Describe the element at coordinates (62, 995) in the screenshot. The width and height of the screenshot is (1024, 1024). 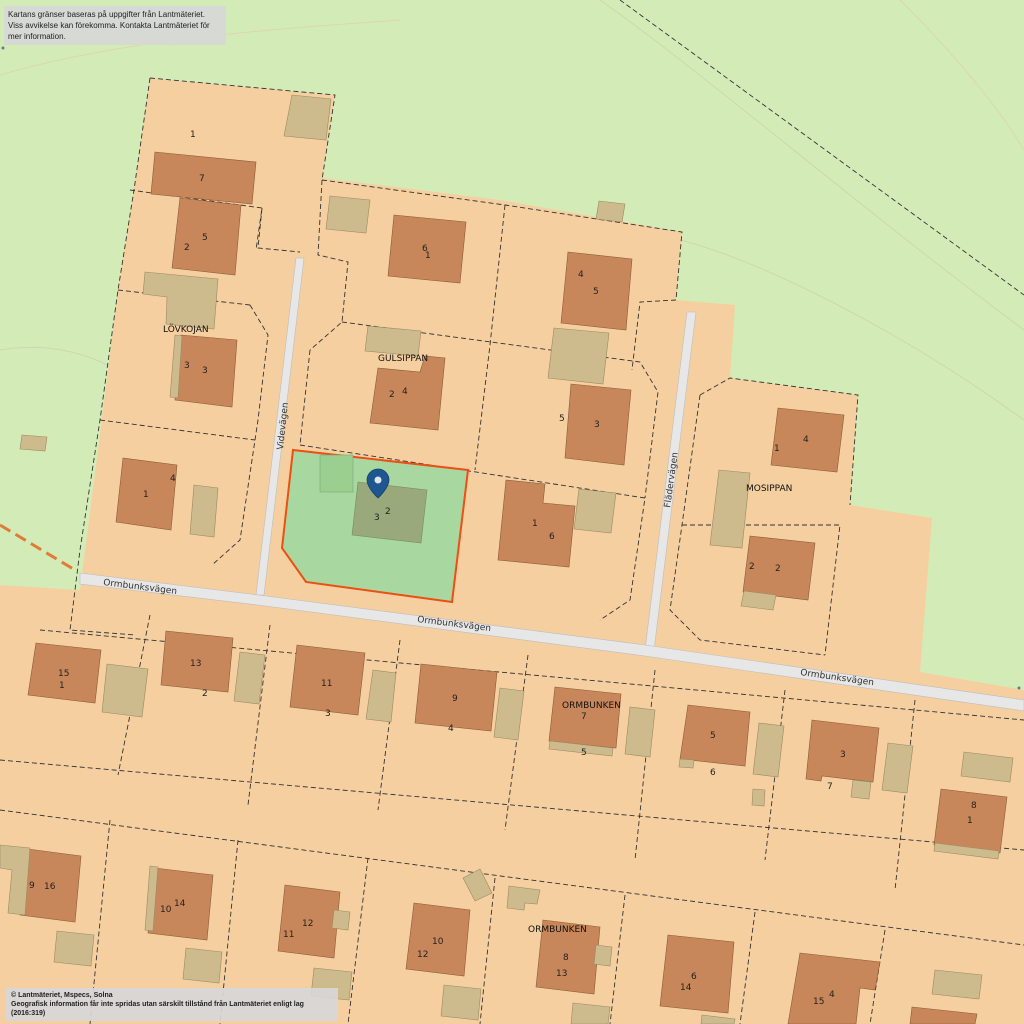
I see `copyright-text: © Lantmäteriet, Mspecs, Solna` at that location.